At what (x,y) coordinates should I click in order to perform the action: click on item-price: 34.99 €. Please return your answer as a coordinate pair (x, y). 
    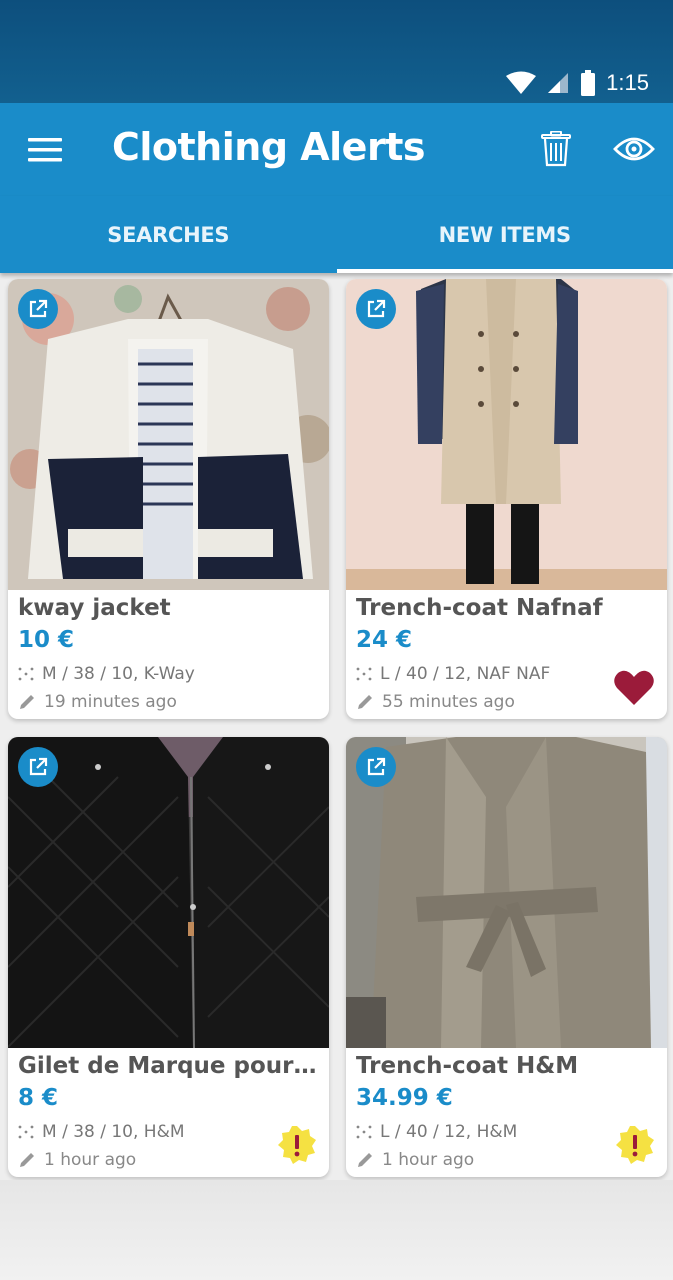
    Looking at the image, I should click on (404, 1098).